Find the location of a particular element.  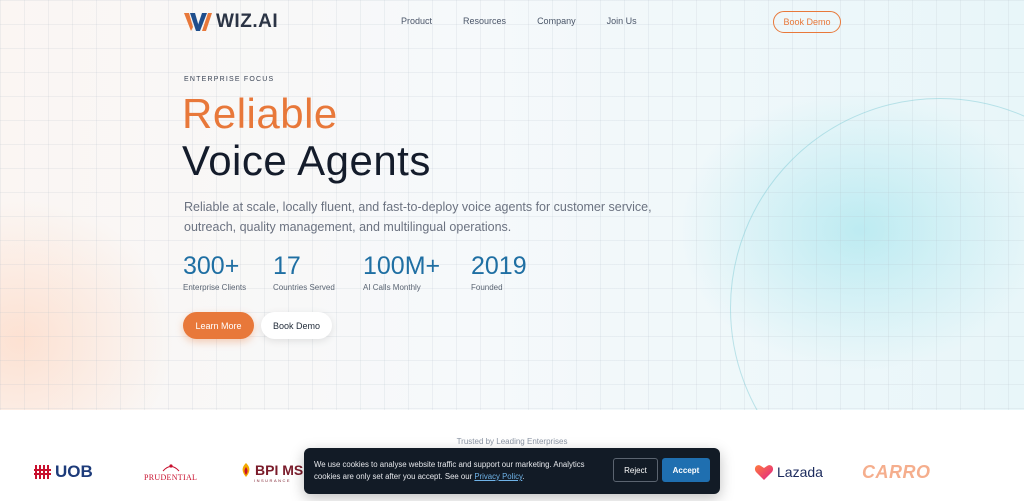

trusted-by-label: Trusted by Leading Enterprises is located at coordinates (512, 441).